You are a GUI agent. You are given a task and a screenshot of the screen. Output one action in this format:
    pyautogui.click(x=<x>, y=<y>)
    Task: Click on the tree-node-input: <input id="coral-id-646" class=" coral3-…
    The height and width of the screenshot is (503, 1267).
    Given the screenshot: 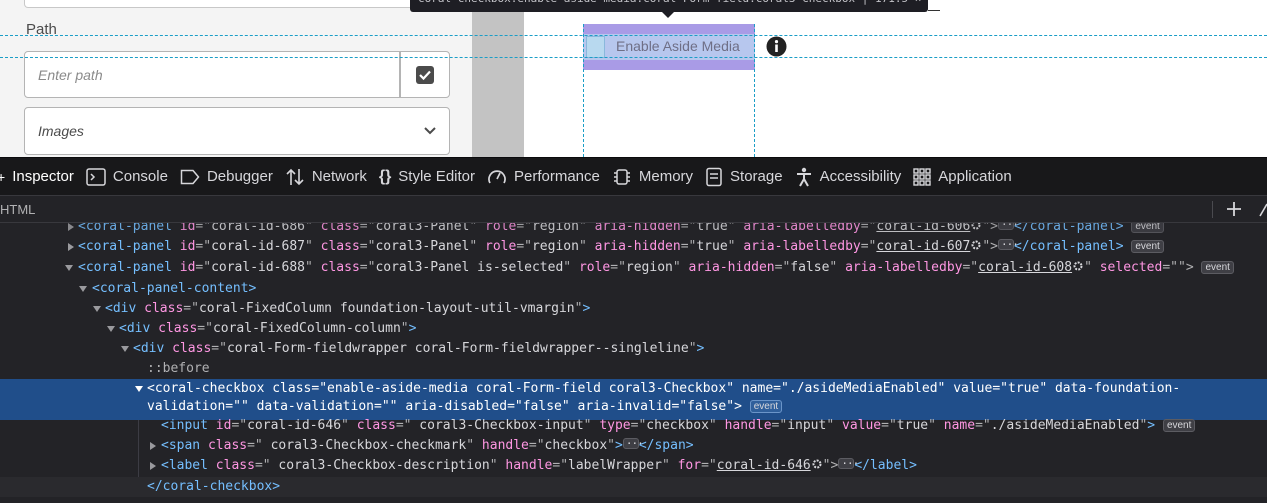 What is the action you would take?
    pyautogui.click(x=633, y=426)
    